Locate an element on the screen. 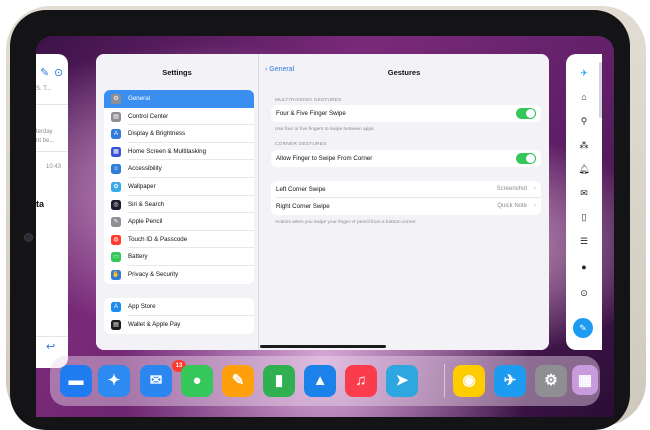 This screenshot has width=650, height=430. sidebar-item-label: Wallpaper is located at coordinates (142, 186).